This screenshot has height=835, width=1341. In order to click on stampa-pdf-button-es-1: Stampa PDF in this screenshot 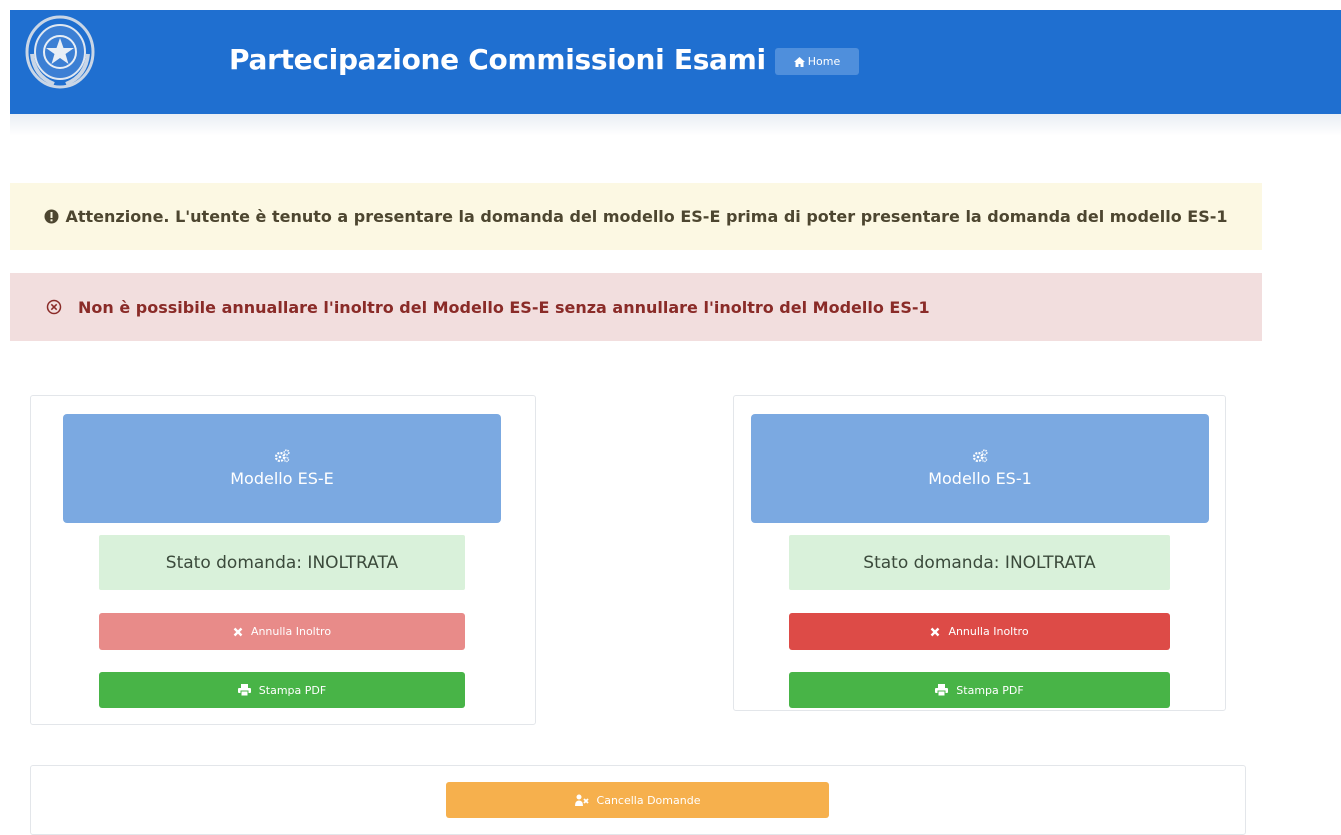, I will do `click(979, 690)`.